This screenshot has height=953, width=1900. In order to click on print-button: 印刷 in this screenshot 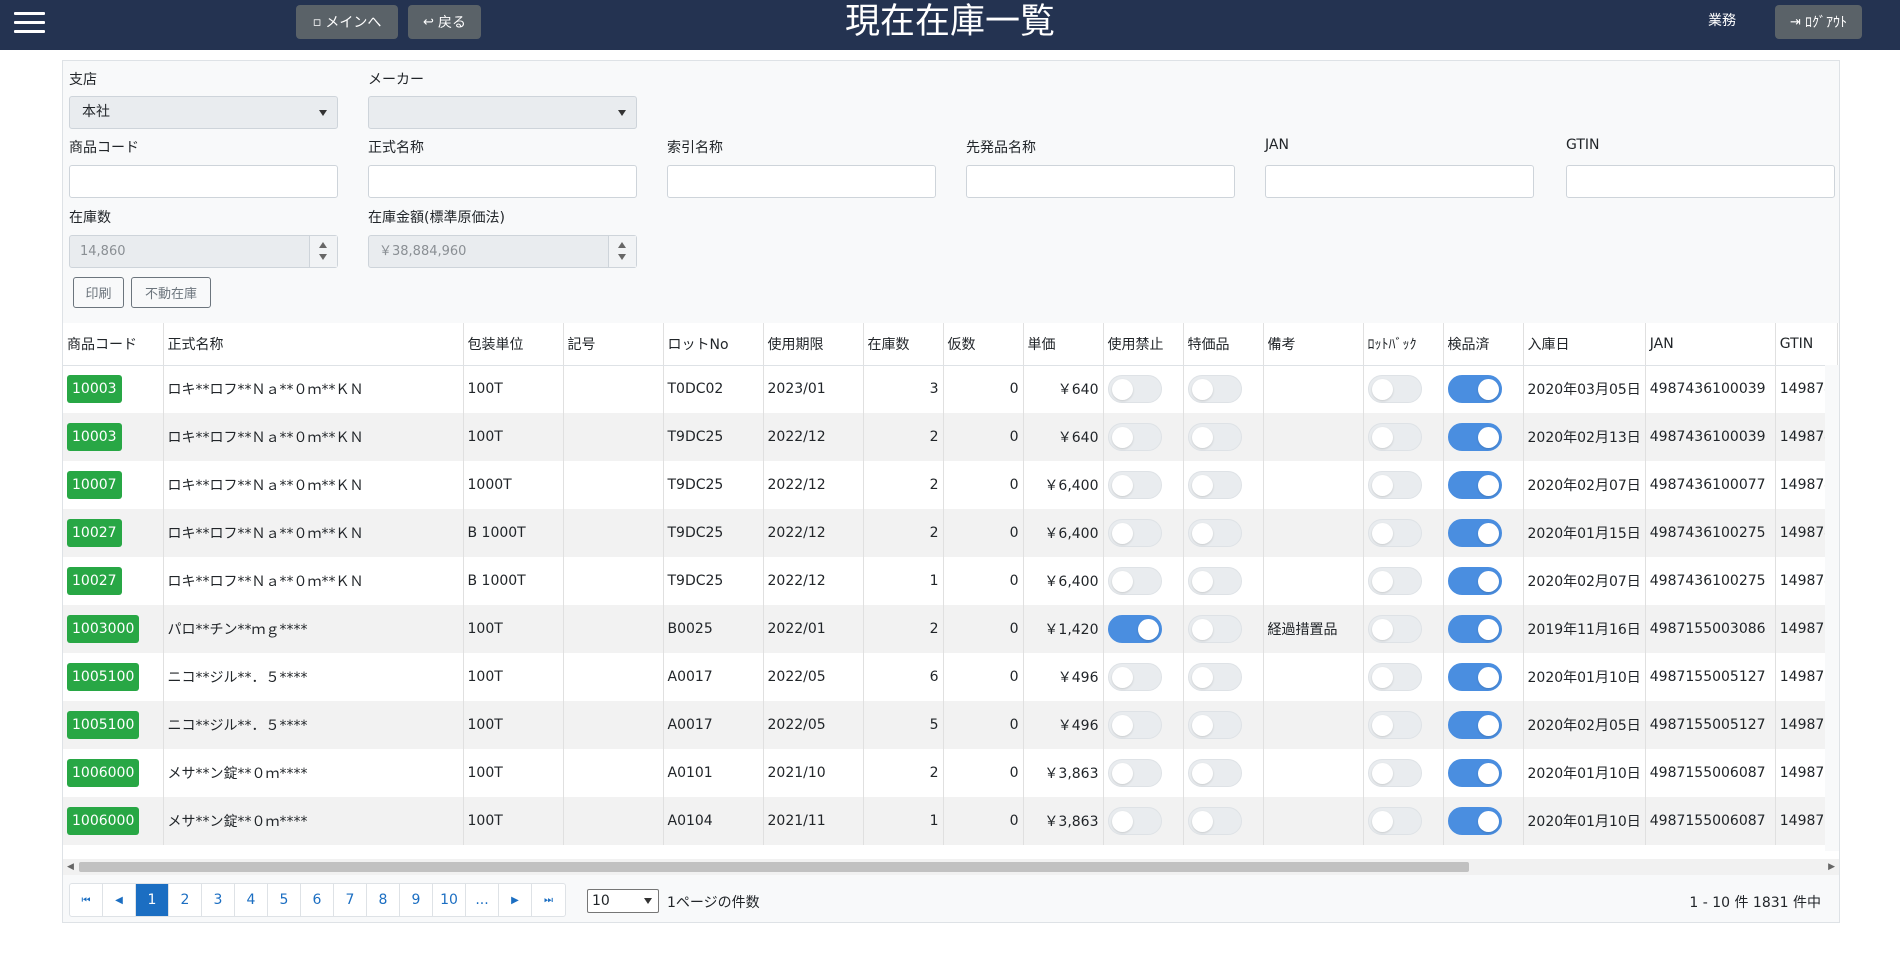, I will do `click(98, 292)`.